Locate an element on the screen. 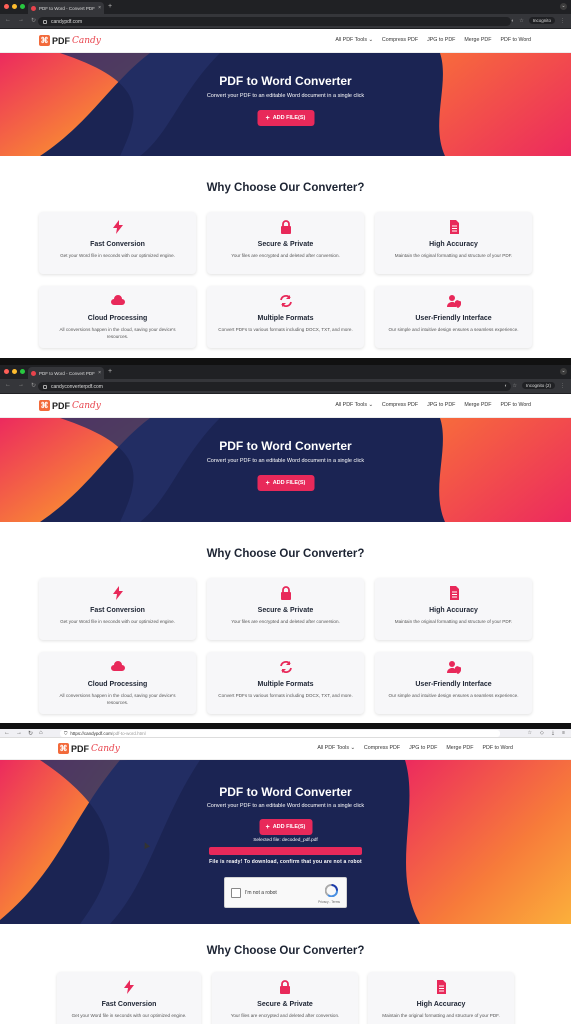 This screenshot has height=1024, width=571. feature-title: Fast Conversion is located at coordinates (117, 244).